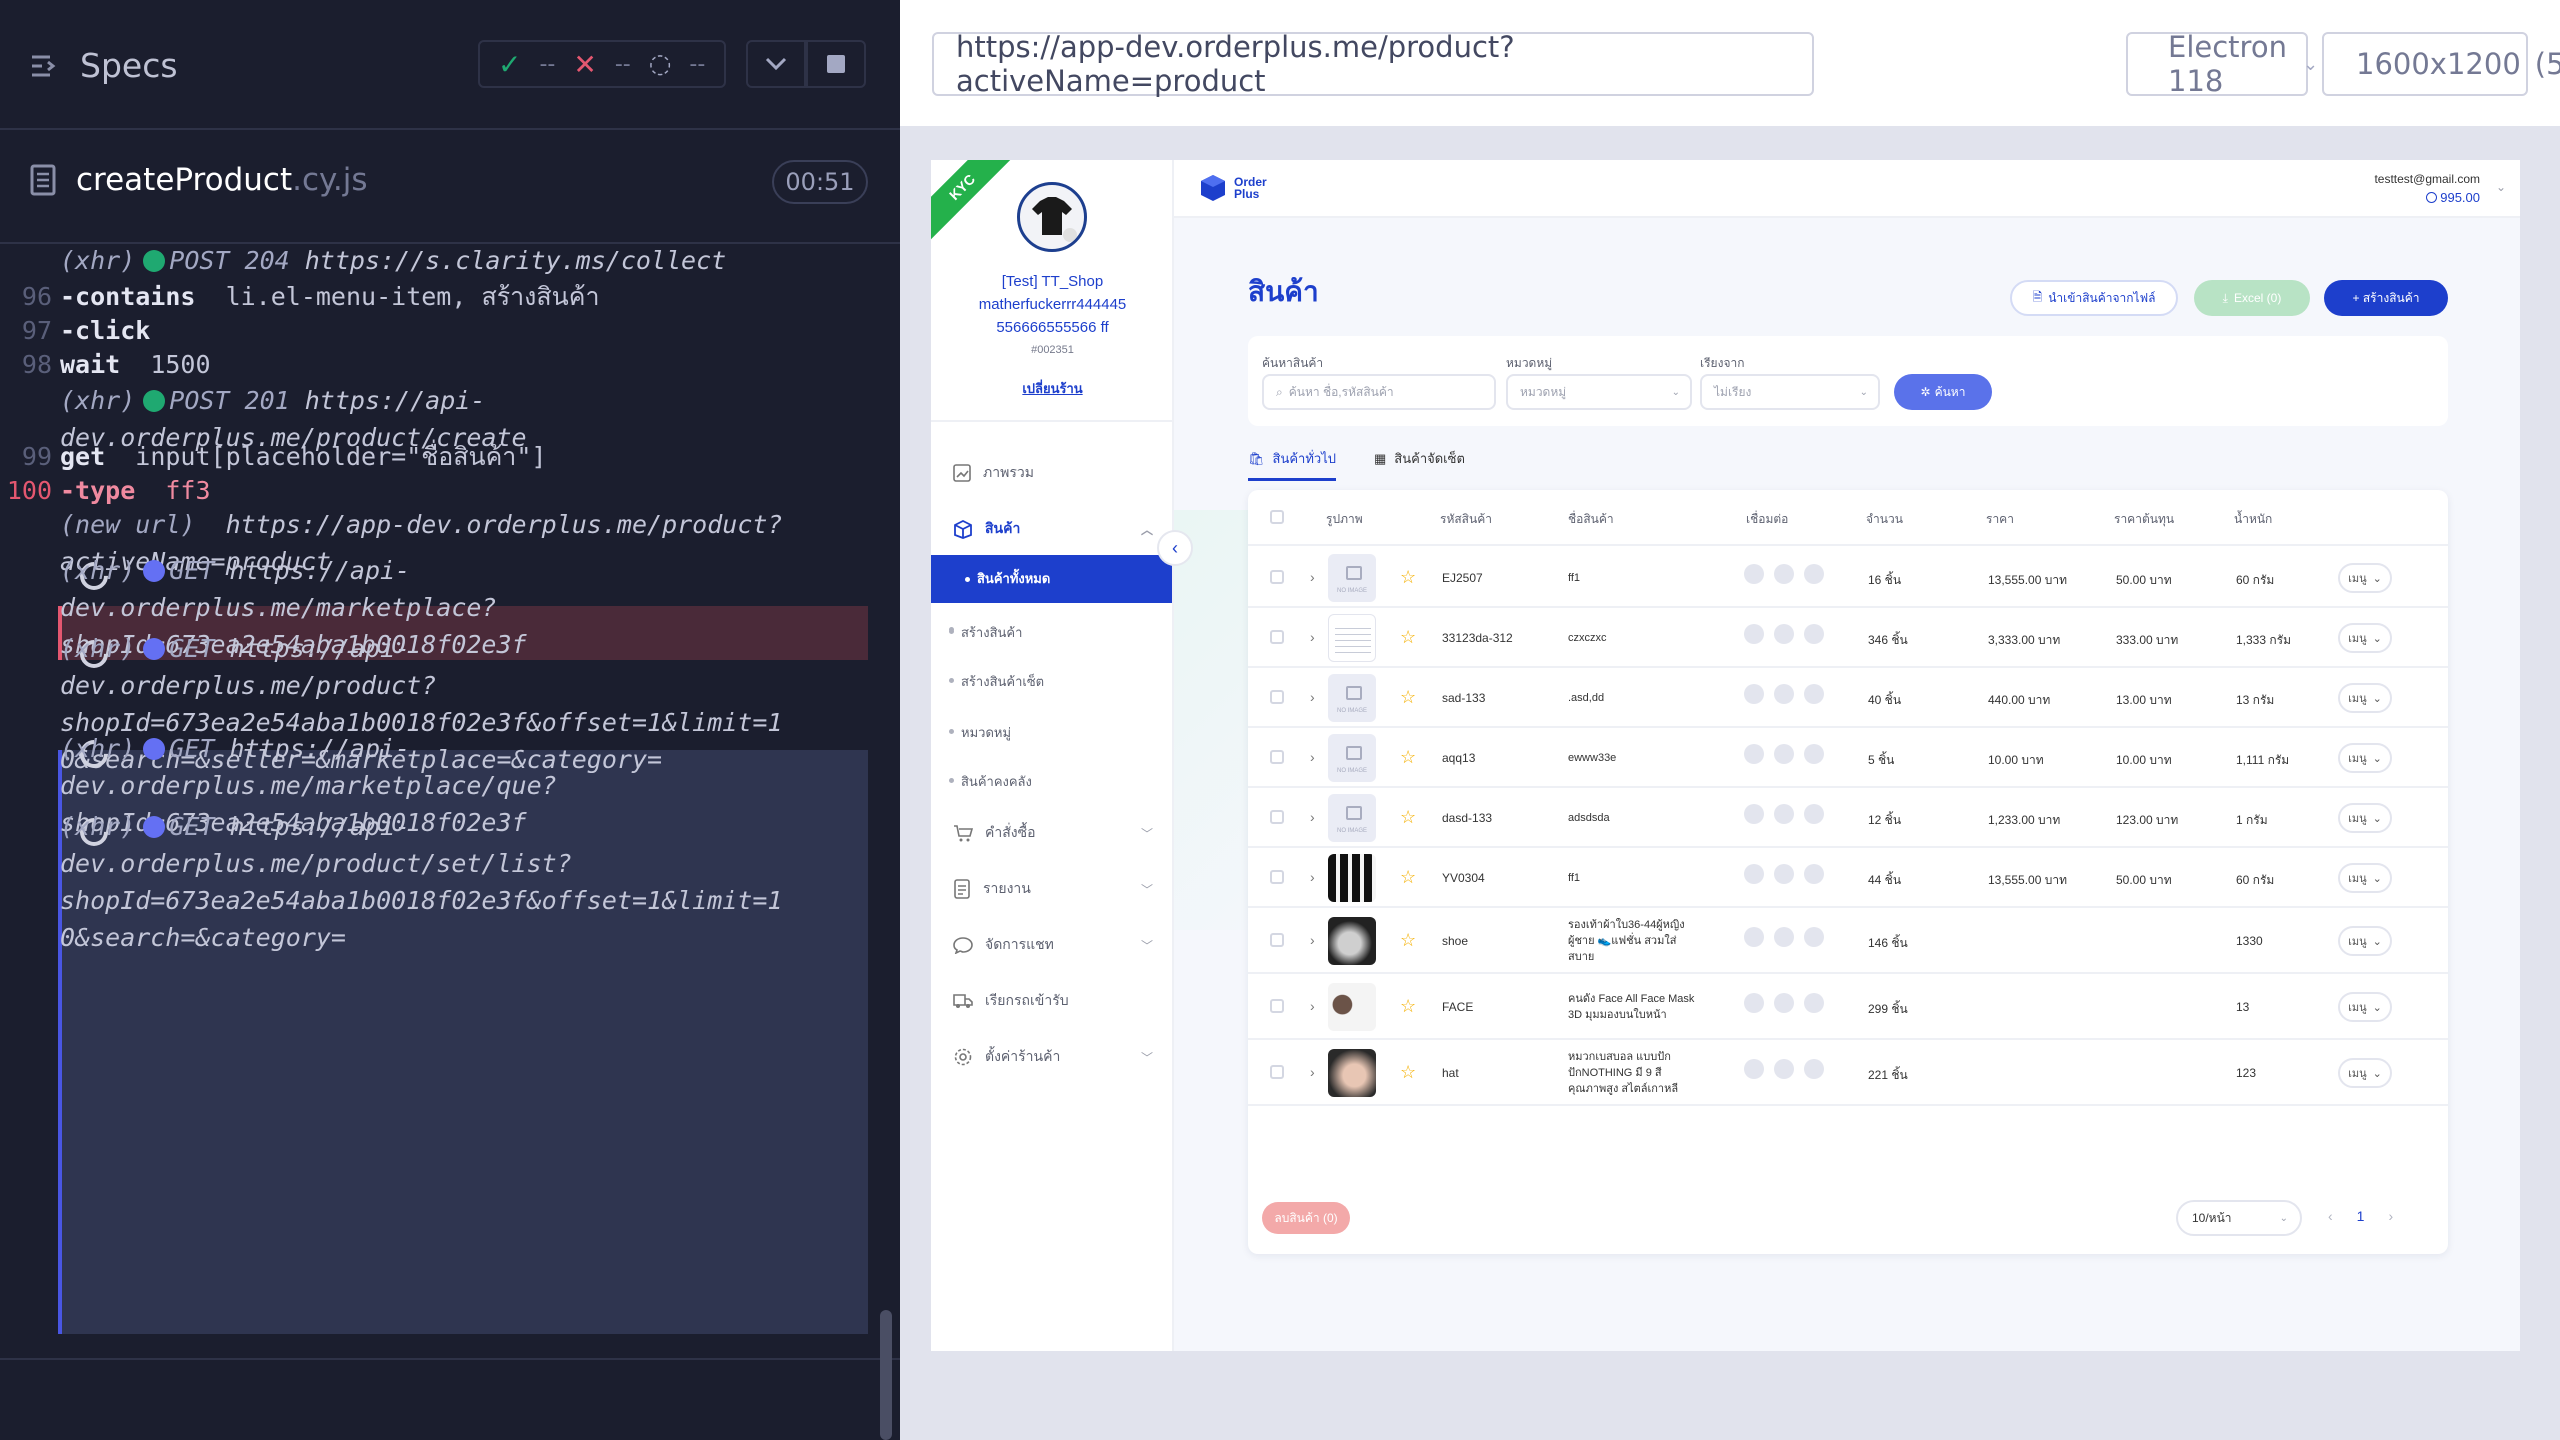  I want to click on sidebar-item-settings: ตั้งค่าร้านค้า ﹀, so click(1053, 1057).